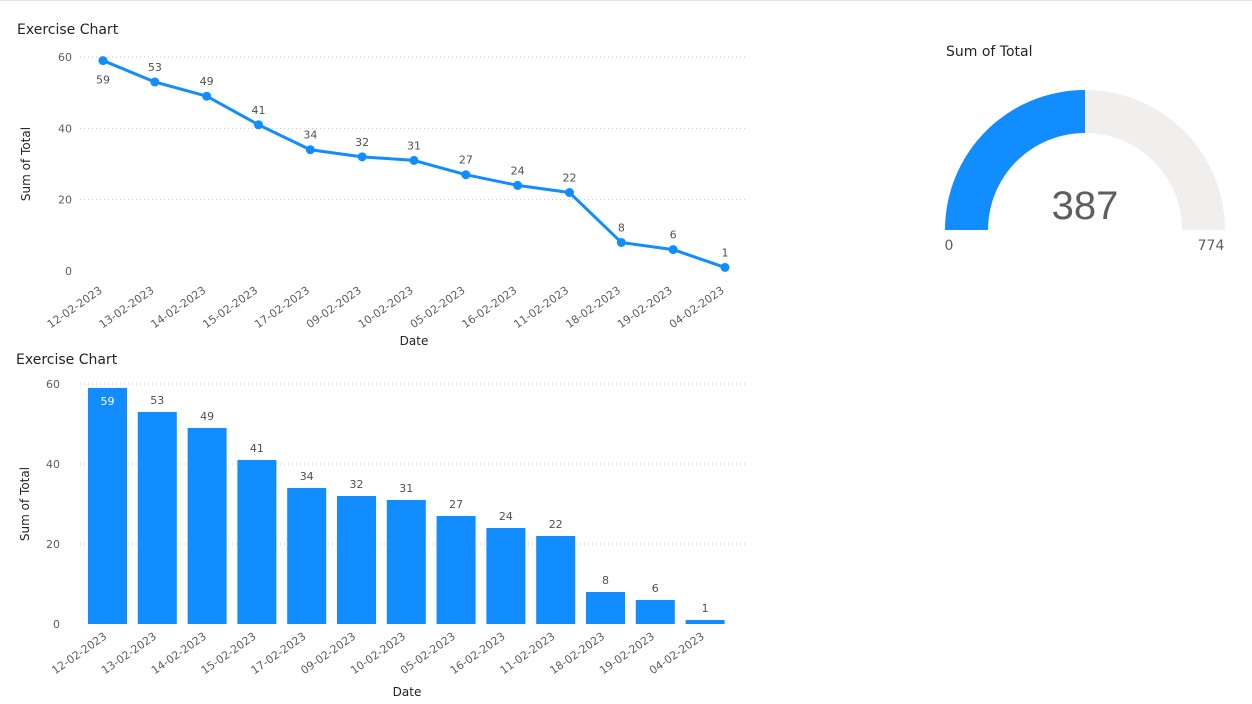  Describe the element at coordinates (673, 235) in the screenshot. I see `line-data-label: 6` at that location.